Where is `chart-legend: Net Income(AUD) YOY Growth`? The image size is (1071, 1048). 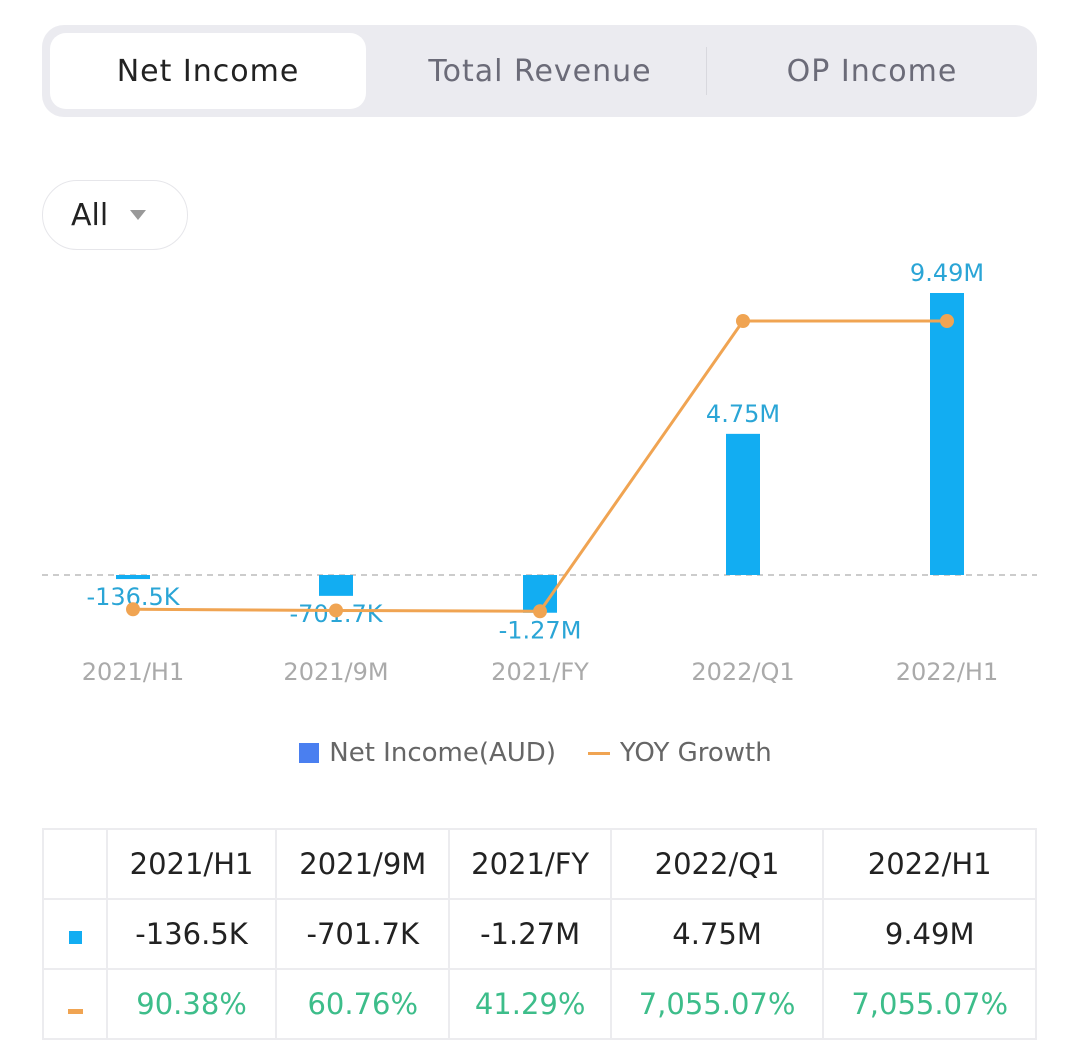 chart-legend: Net Income(AUD) YOY Growth is located at coordinates (535, 753).